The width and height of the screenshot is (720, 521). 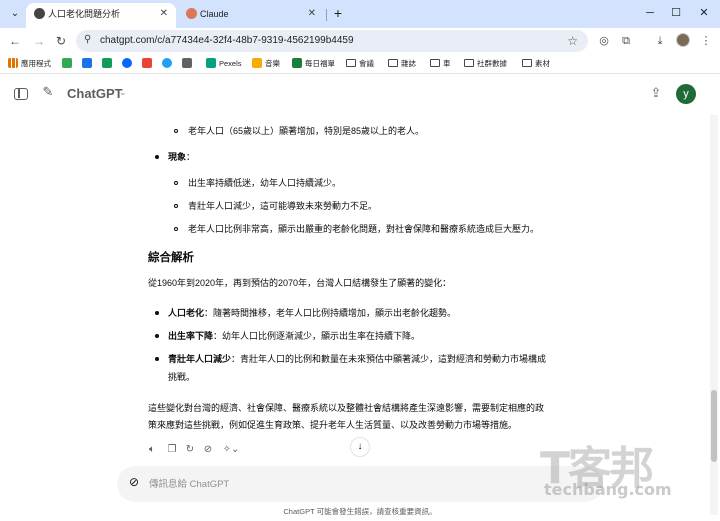 I want to click on new-tab-button: +, so click(x=338, y=13).